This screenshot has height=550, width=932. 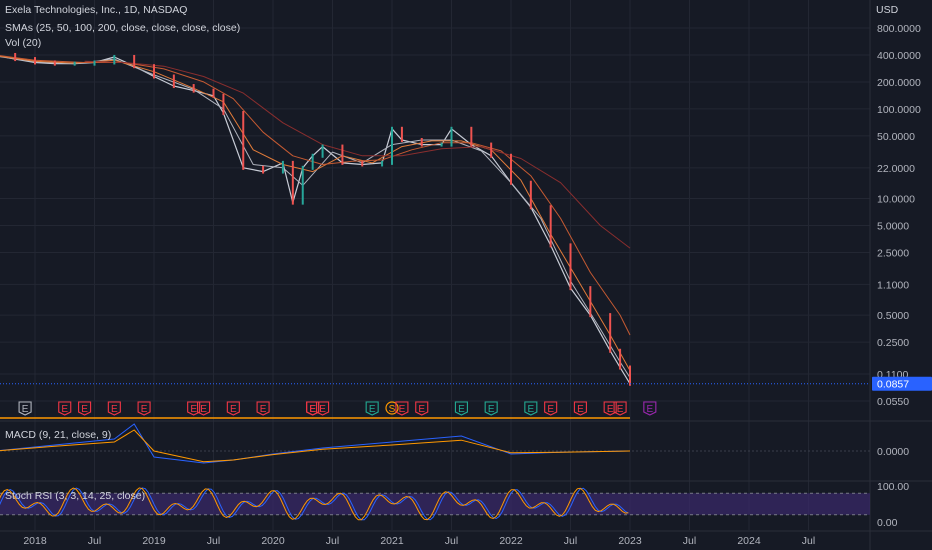 What do you see at coordinates (58, 435) in the screenshot?
I see `macd-legend: MACD (9, 21, close, 9)` at bounding box center [58, 435].